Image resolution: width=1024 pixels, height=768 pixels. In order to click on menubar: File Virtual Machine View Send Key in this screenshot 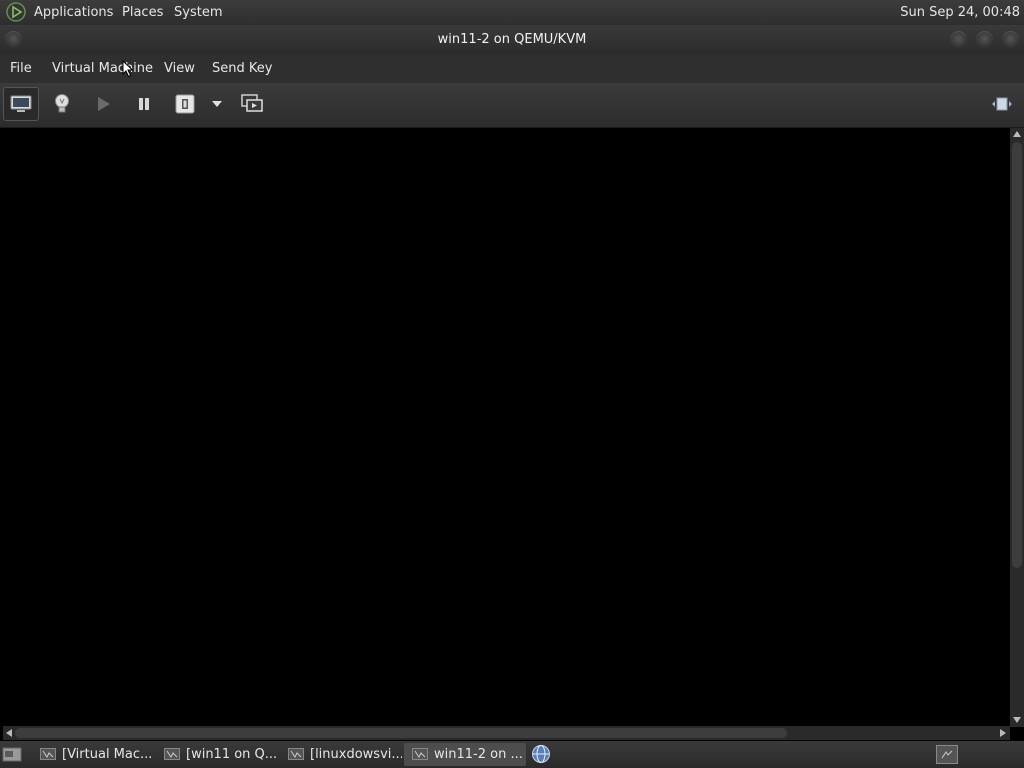, I will do `click(512, 69)`.